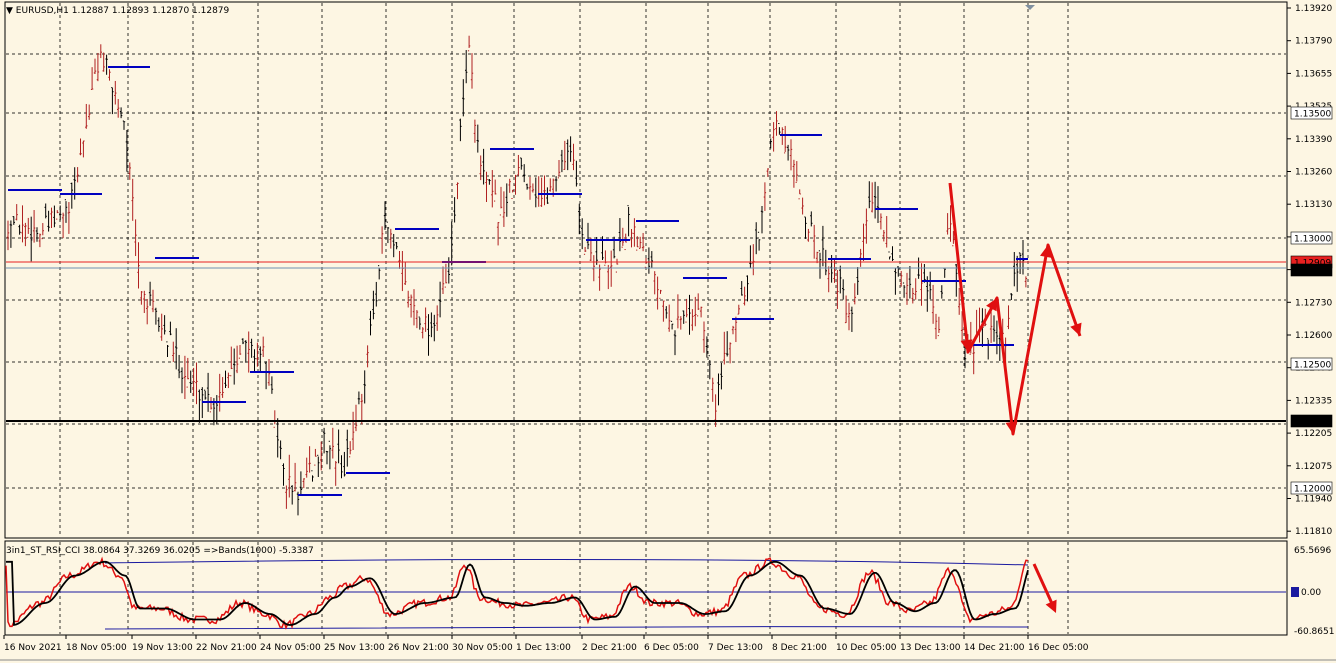  I want to click on time-tick-label: 18 Nov 05:00, so click(96, 648).